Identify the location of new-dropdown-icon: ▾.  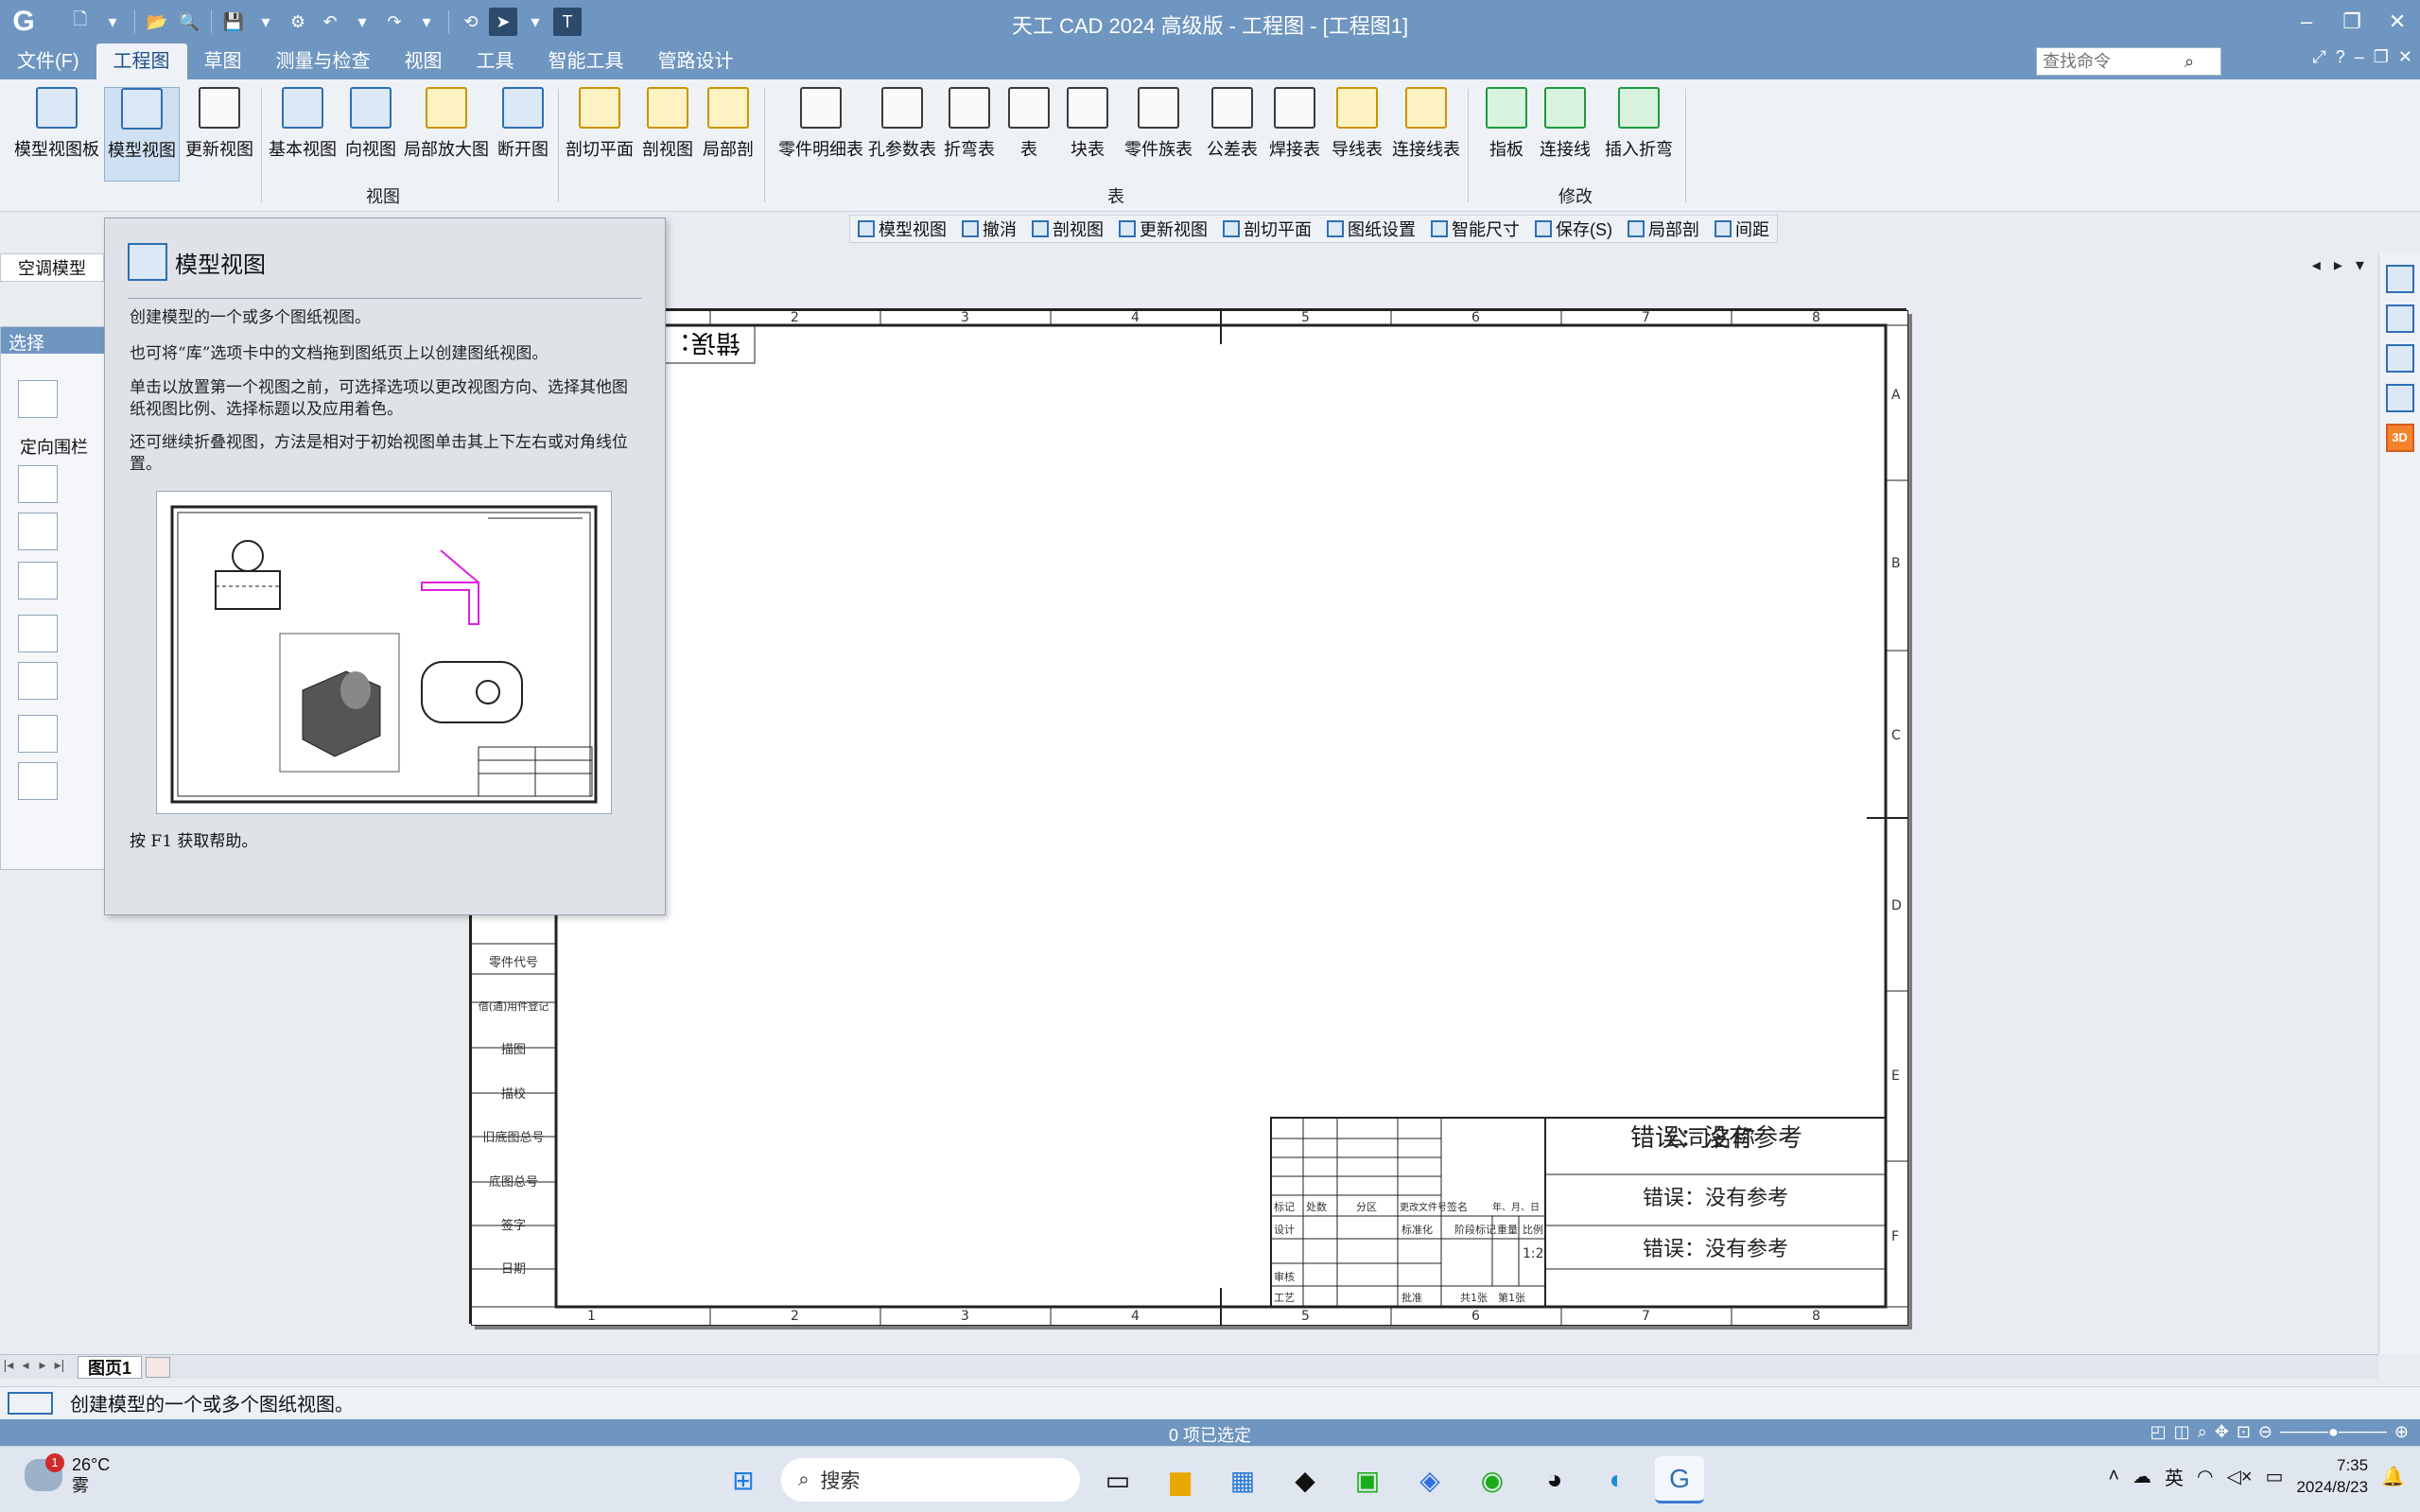
(113, 22).